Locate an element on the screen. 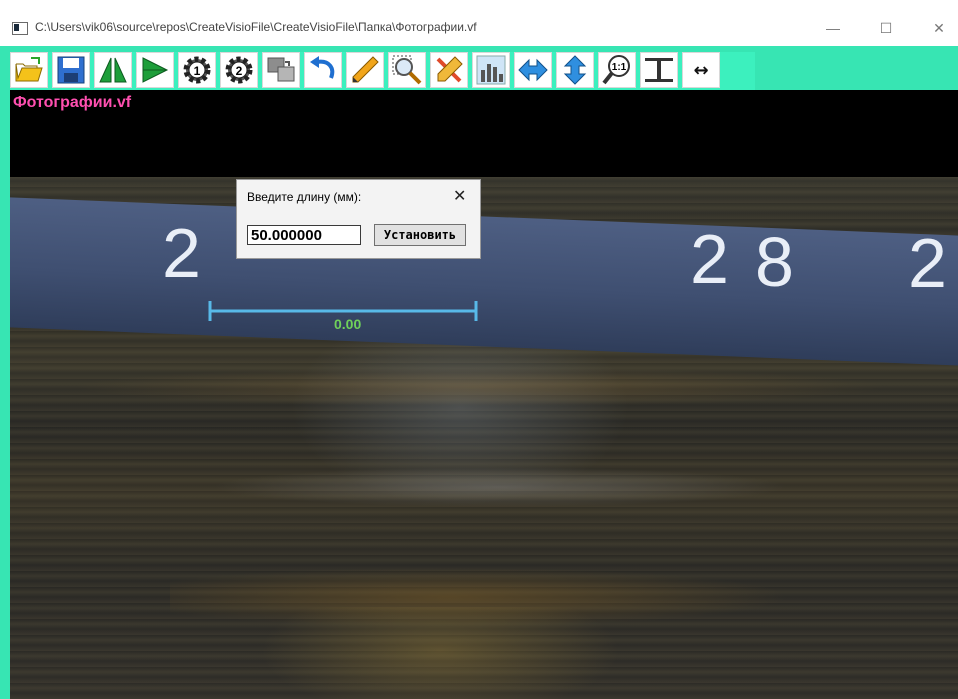  copy-screens-button is located at coordinates (281, 70).